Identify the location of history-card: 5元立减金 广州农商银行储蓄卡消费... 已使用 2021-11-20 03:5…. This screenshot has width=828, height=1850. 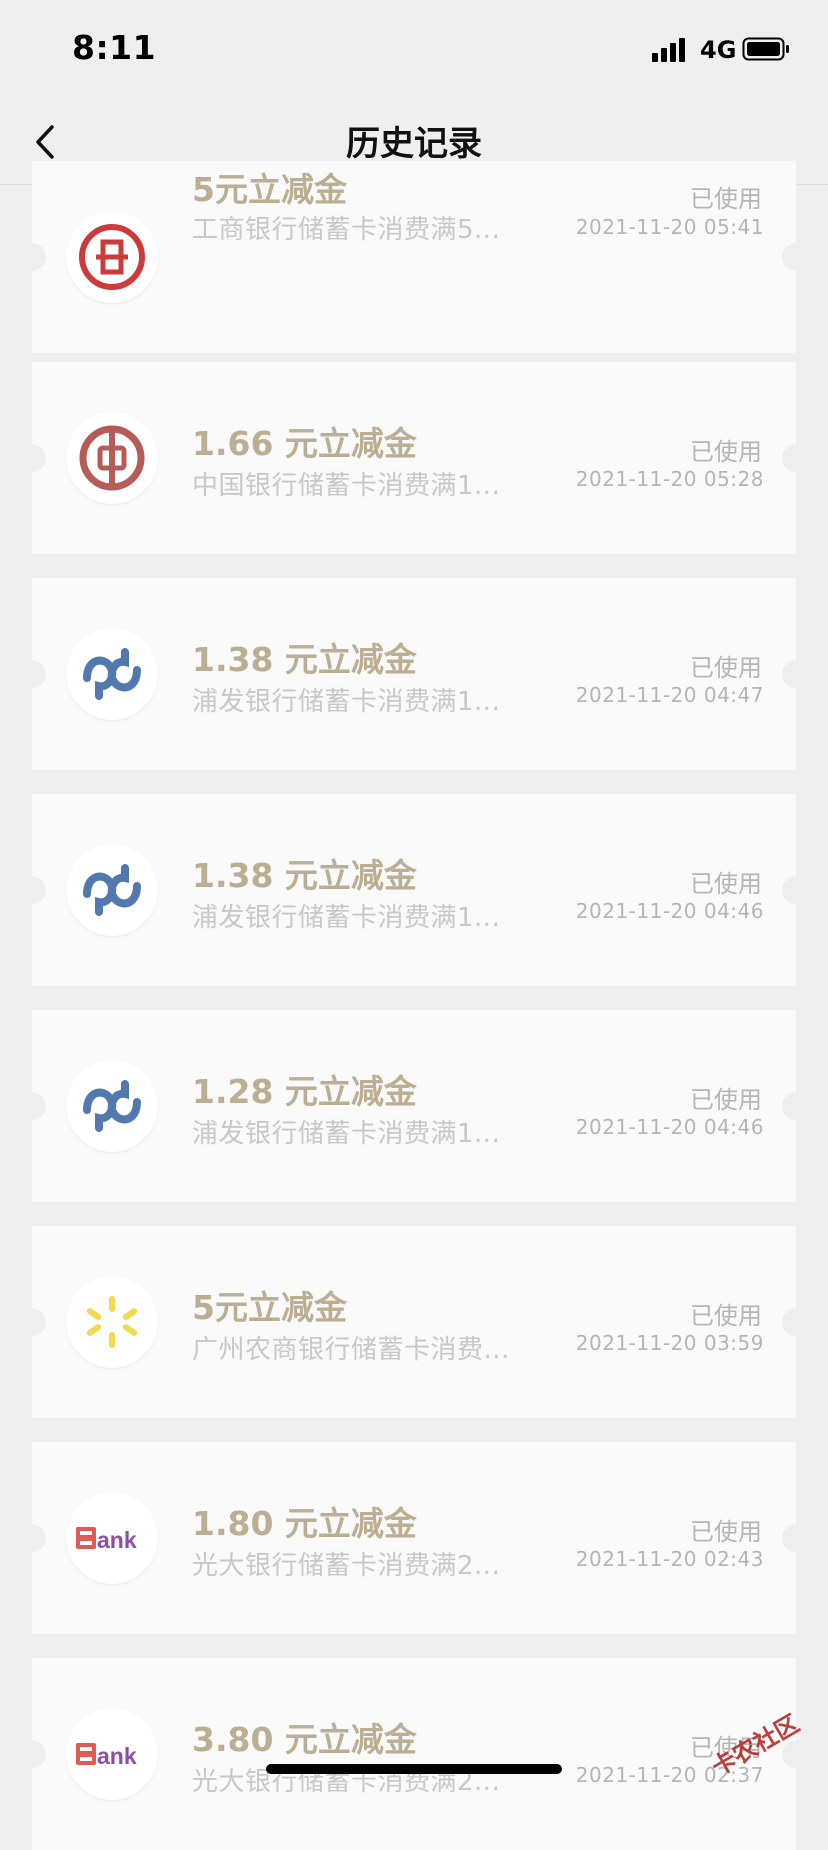
(414, 1322).